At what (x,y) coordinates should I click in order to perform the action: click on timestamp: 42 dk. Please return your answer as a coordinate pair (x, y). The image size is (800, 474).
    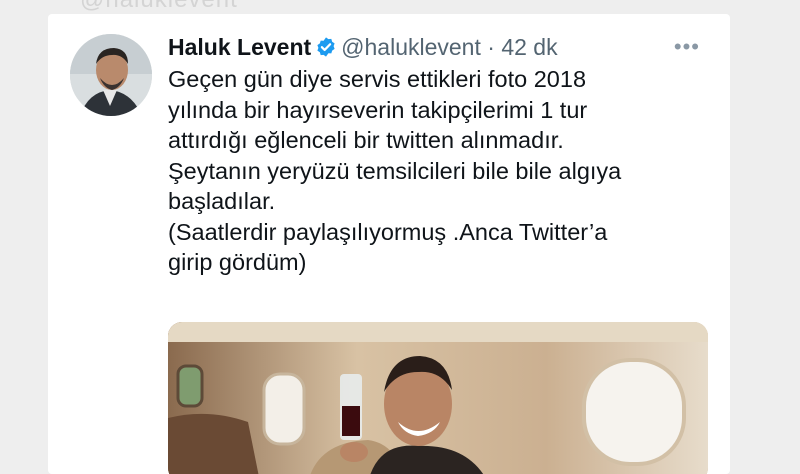
    Looking at the image, I should click on (529, 47).